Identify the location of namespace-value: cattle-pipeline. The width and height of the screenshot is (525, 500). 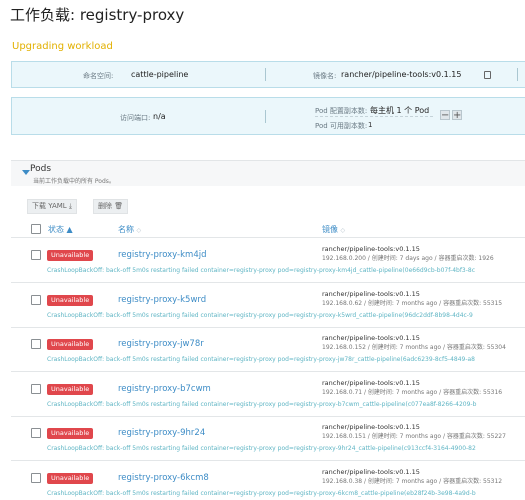
(160, 74).